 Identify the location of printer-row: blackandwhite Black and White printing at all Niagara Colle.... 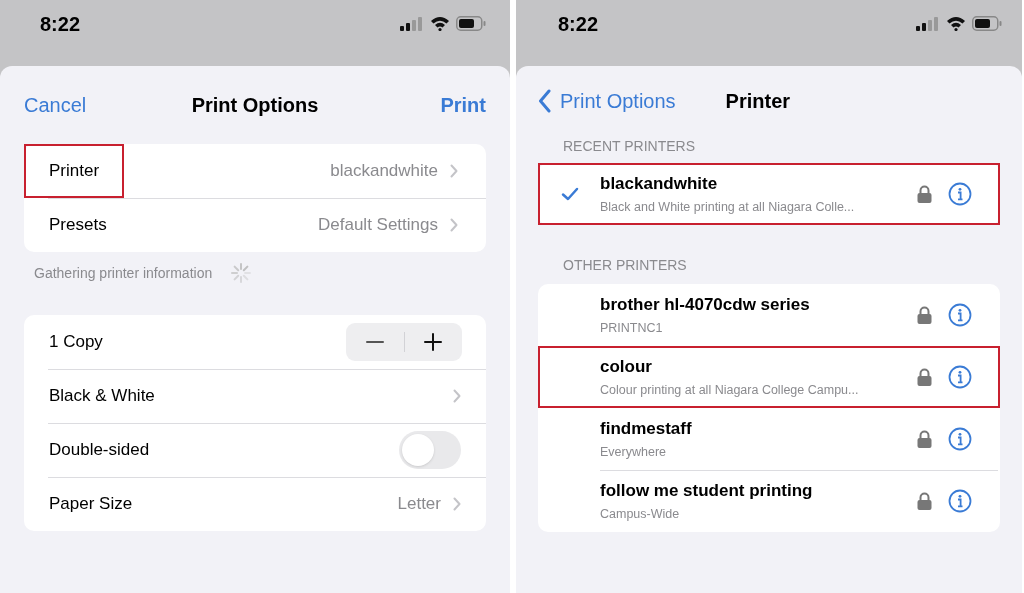
(769, 194).